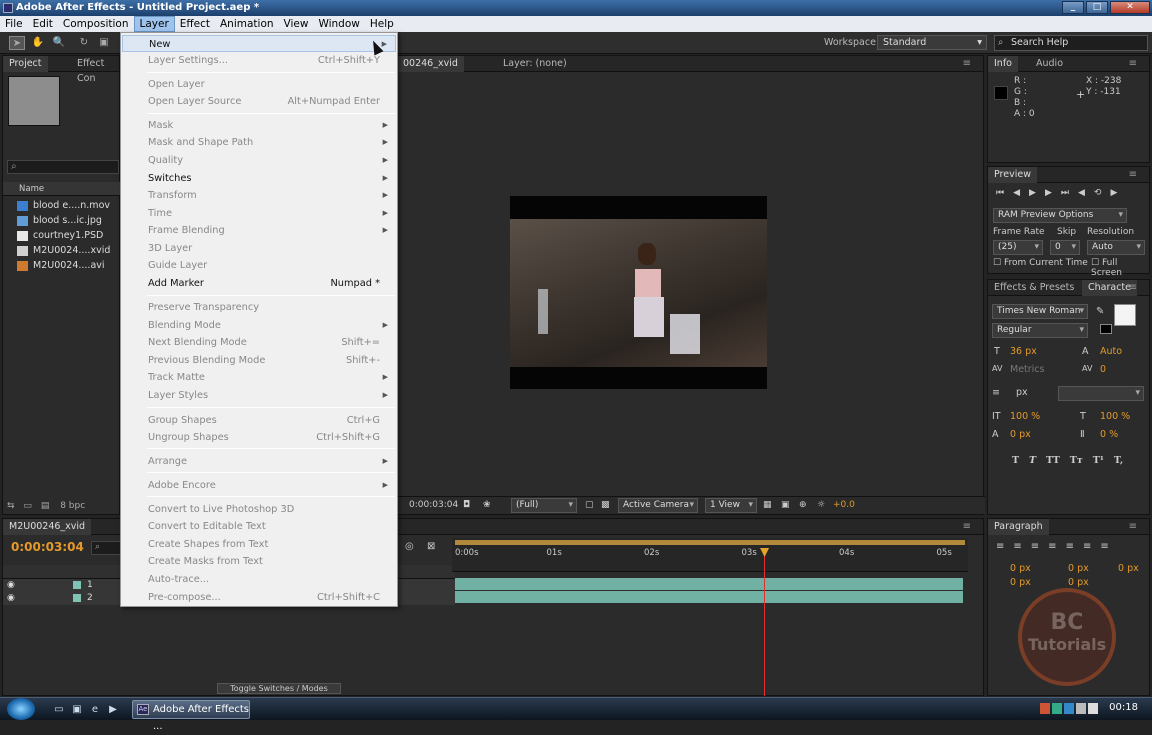  Describe the element at coordinates (84, 43) in the screenshot. I see `rotate-tool-icon: ↻` at that location.